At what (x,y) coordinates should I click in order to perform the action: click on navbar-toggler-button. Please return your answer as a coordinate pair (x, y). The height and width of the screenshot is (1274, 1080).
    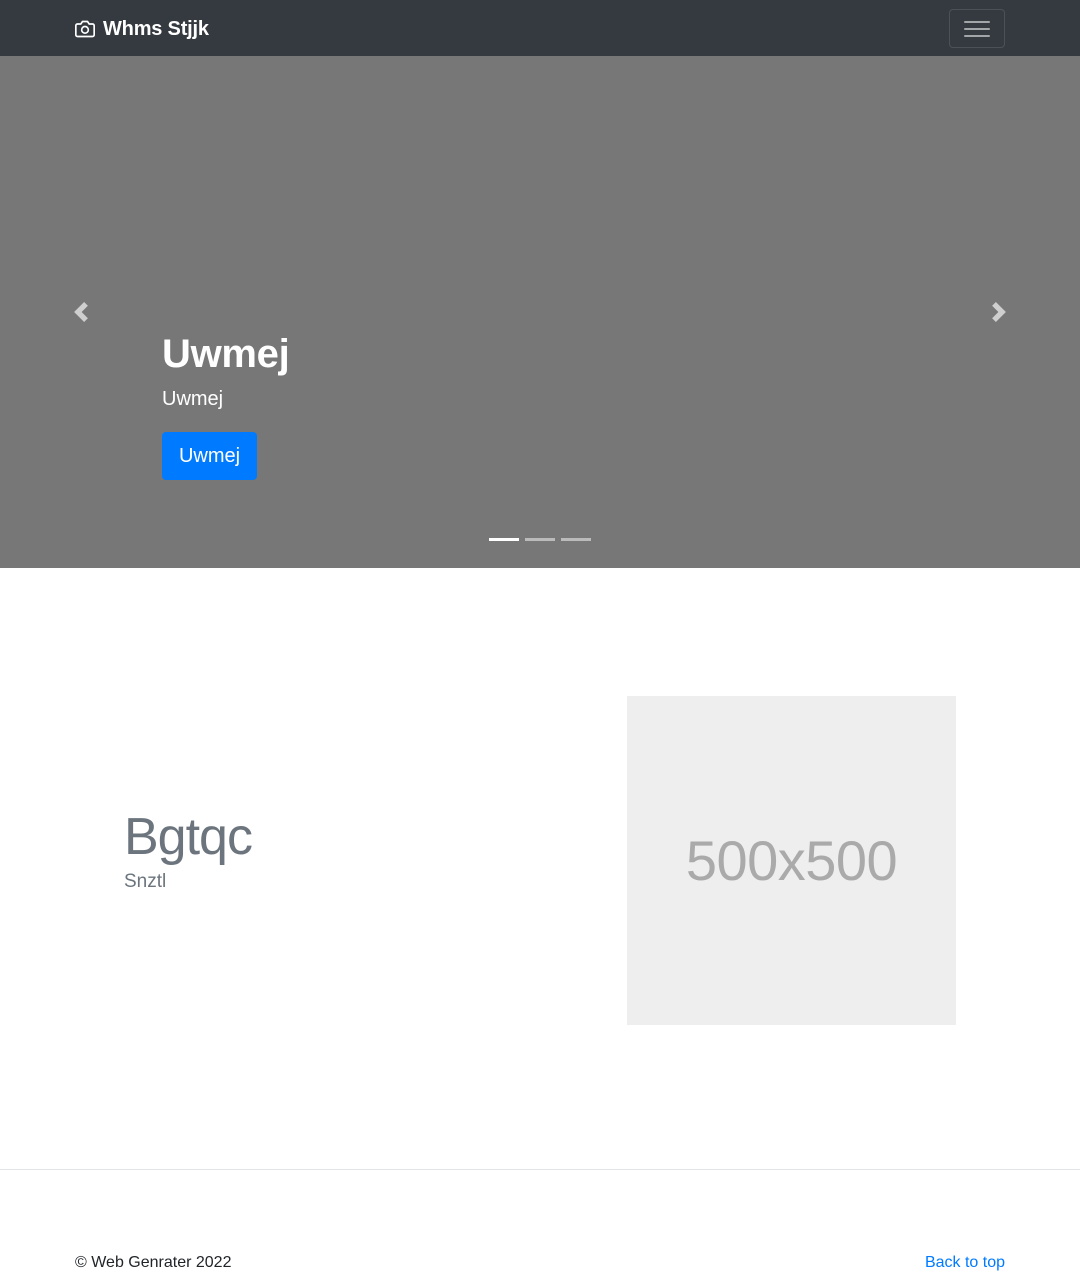
    Looking at the image, I should click on (977, 28).